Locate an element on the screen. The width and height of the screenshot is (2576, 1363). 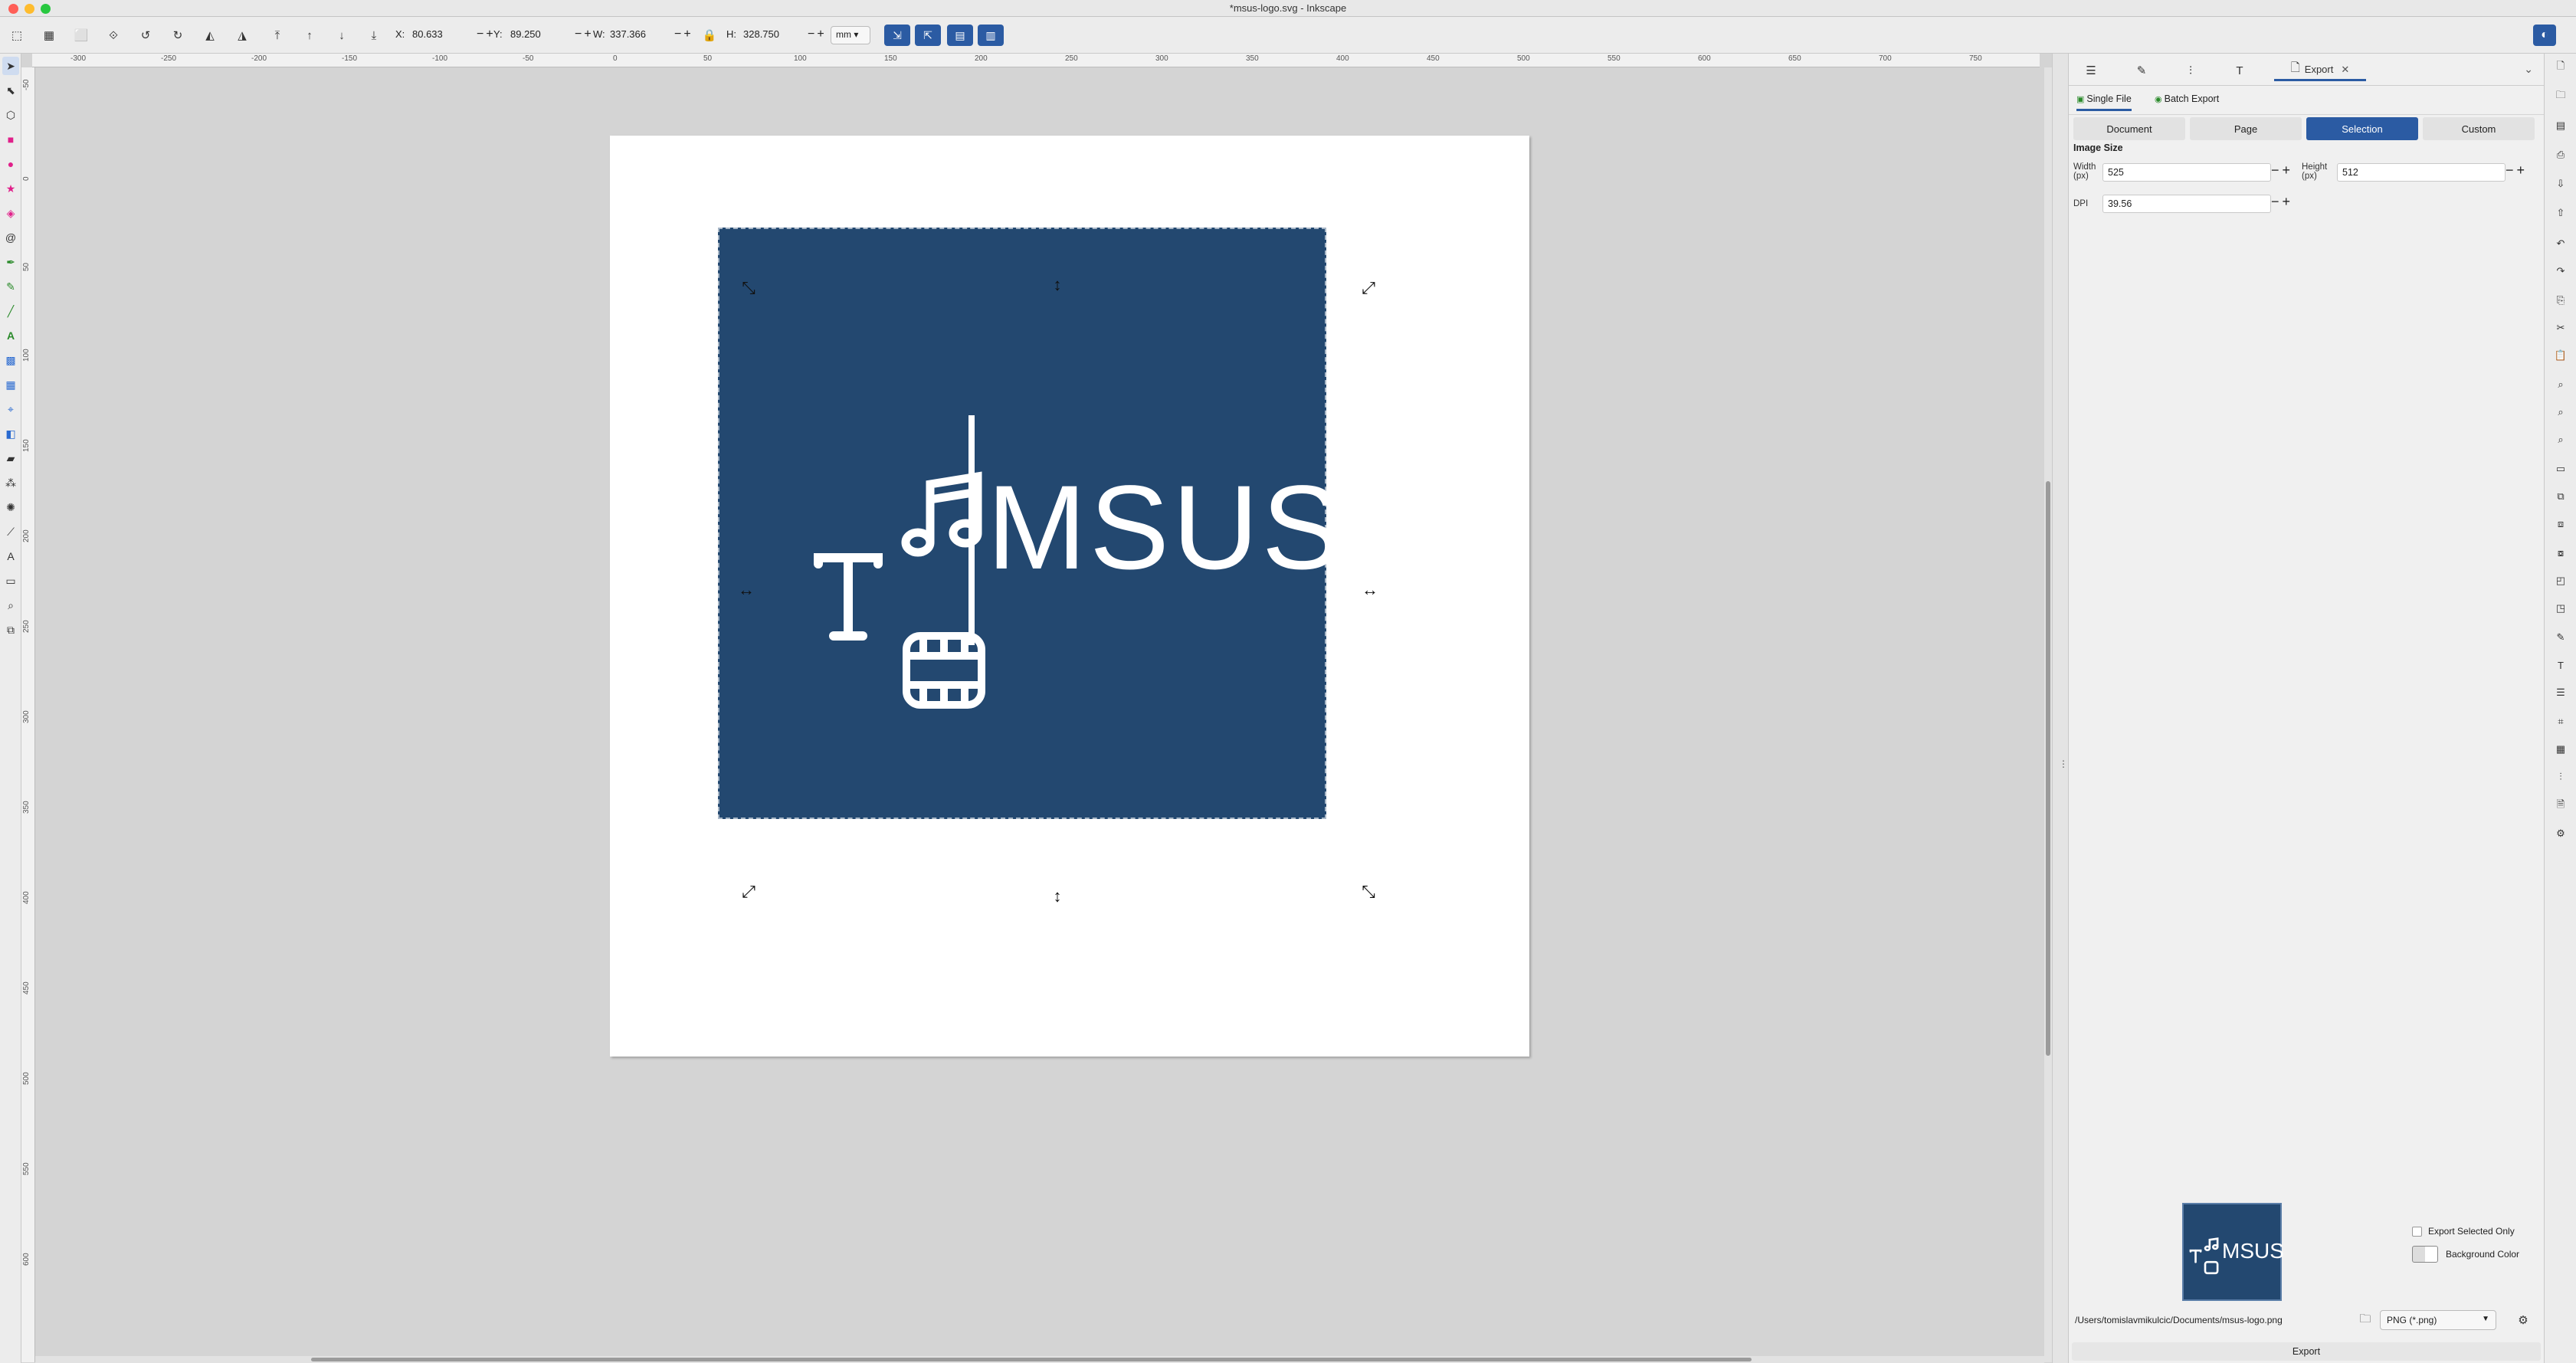
lpe-tool-icon: A is located at coordinates (11, 556).